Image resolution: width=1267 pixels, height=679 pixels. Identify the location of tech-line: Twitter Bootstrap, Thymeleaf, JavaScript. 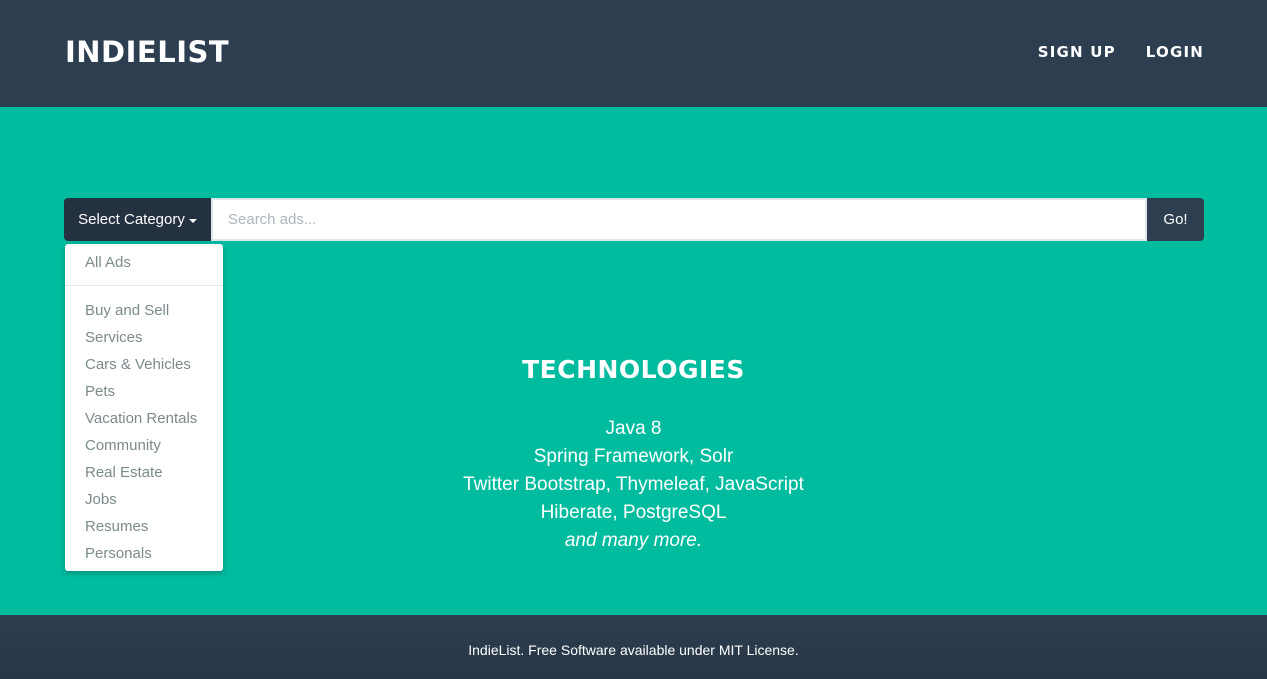
(633, 484).